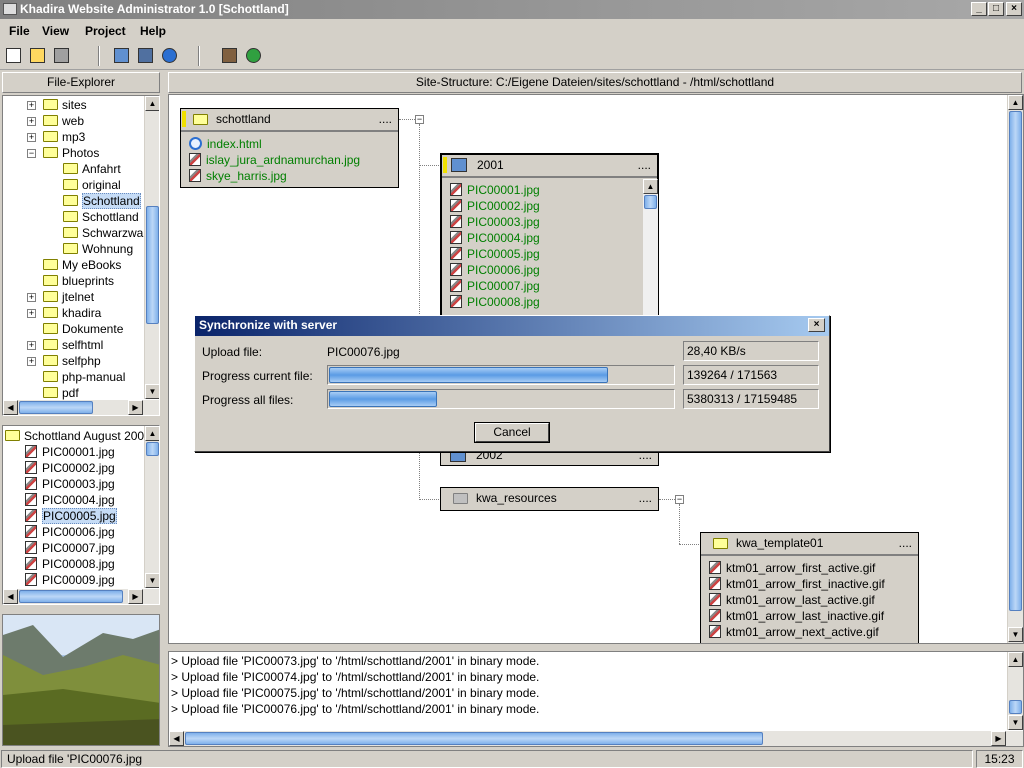 The width and height of the screenshot is (1024, 768). I want to click on node-file-item: PIC00007.jpg, so click(495, 286).